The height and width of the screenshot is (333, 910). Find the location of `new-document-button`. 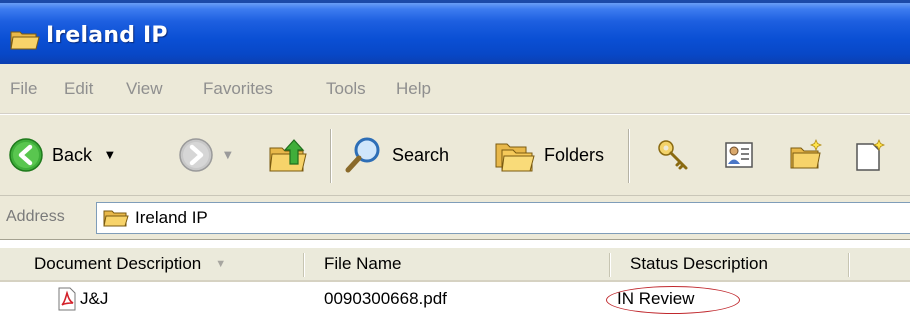

new-document-button is located at coordinates (869, 155).